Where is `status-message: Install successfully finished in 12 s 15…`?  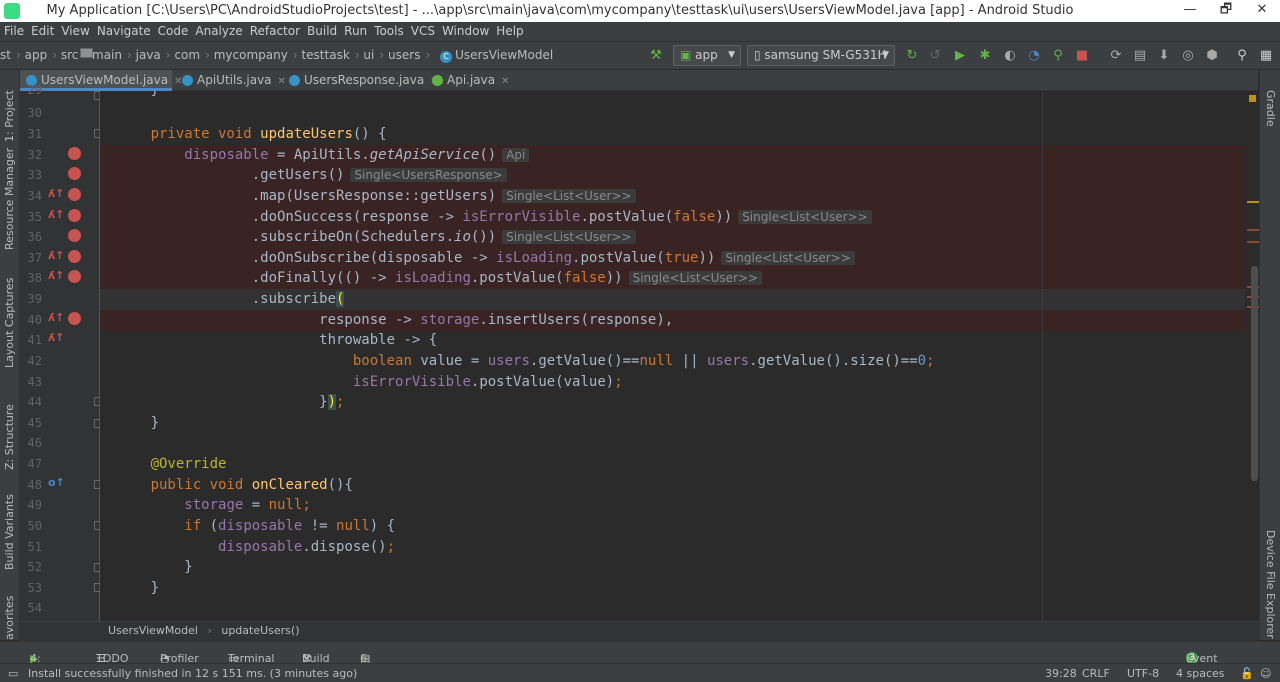
status-message: Install successfully finished in 12 s 15… is located at coordinates (192, 673).